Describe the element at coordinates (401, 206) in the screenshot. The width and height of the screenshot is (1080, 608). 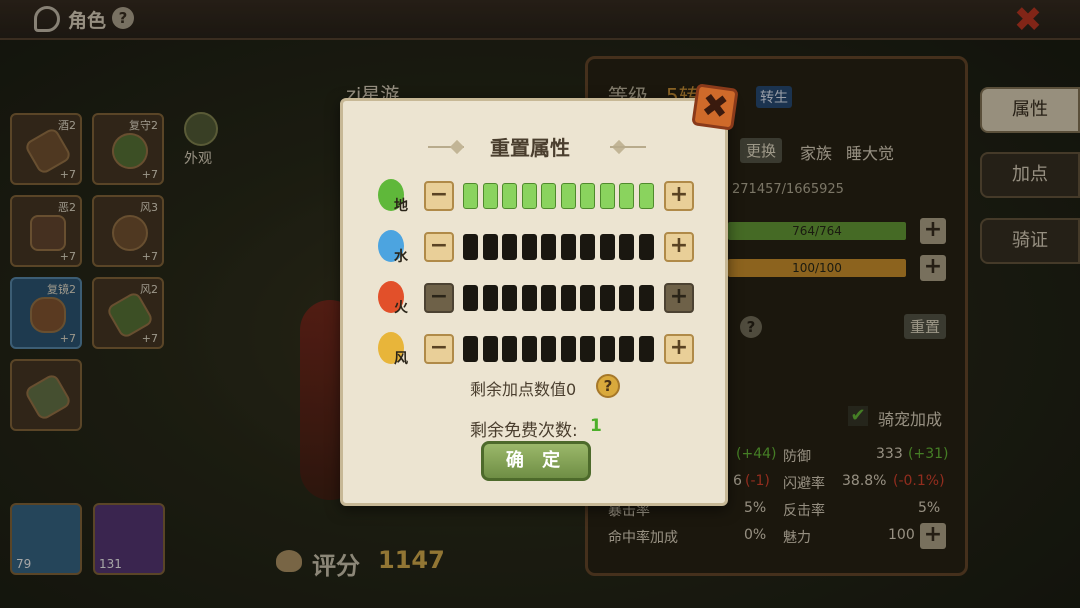
I see `element-label: 地` at that location.